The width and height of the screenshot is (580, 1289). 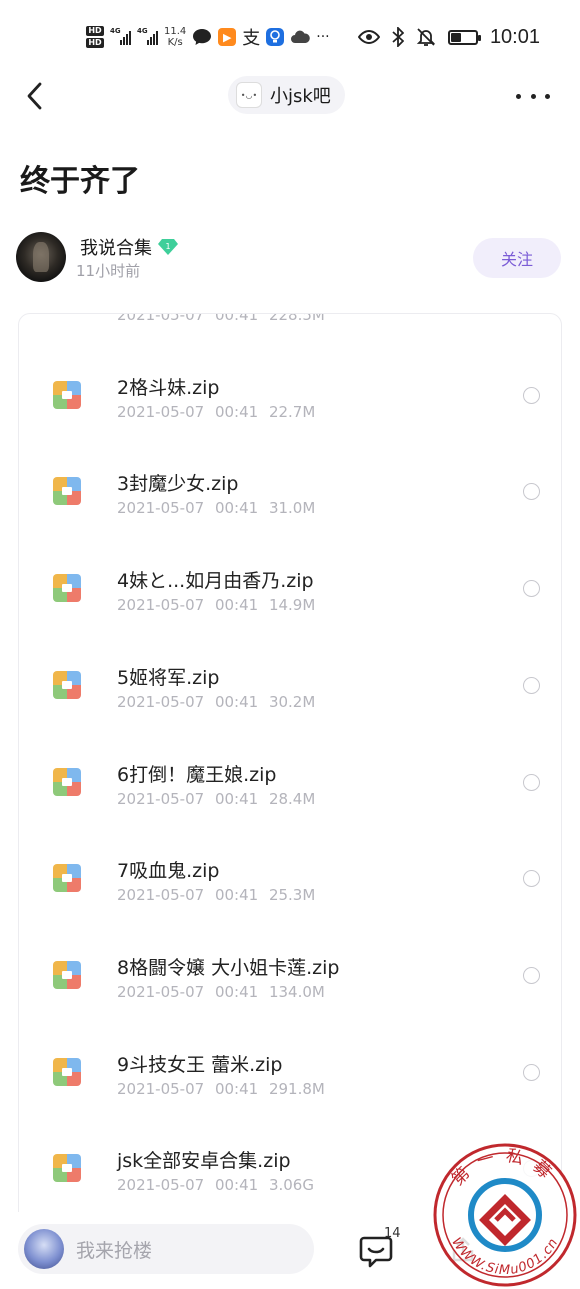 I want to click on file-meta: 2021-05-07 00:41 30.2M, so click(x=216, y=702).